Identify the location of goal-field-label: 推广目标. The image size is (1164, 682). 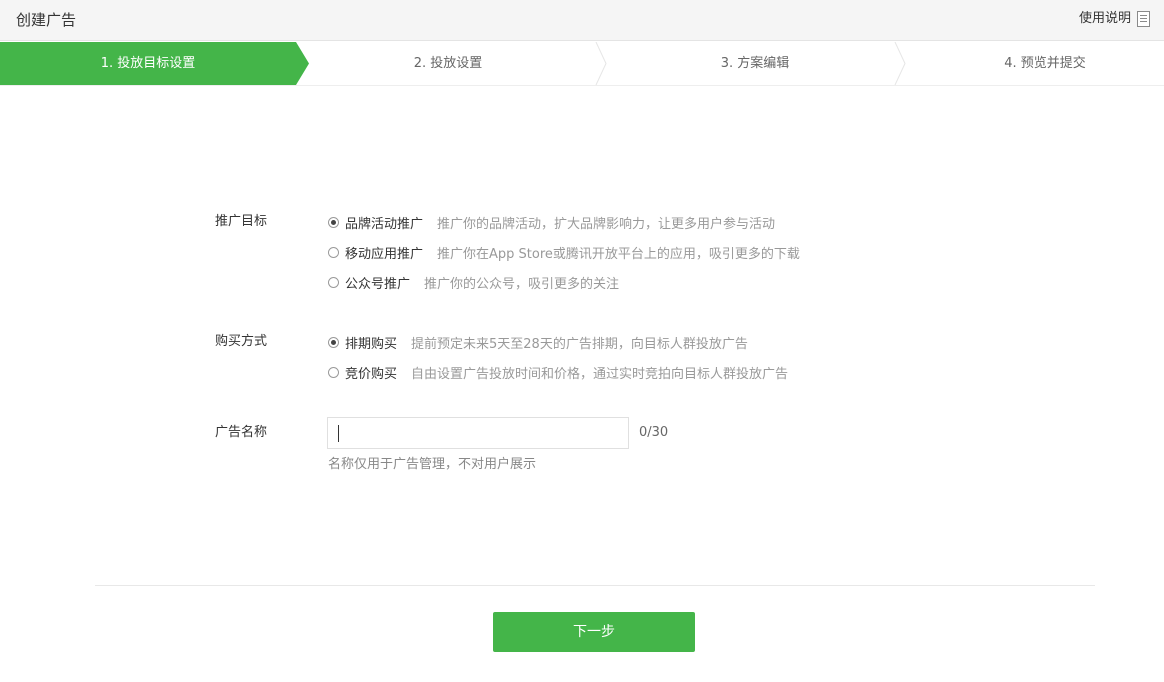
(241, 221).